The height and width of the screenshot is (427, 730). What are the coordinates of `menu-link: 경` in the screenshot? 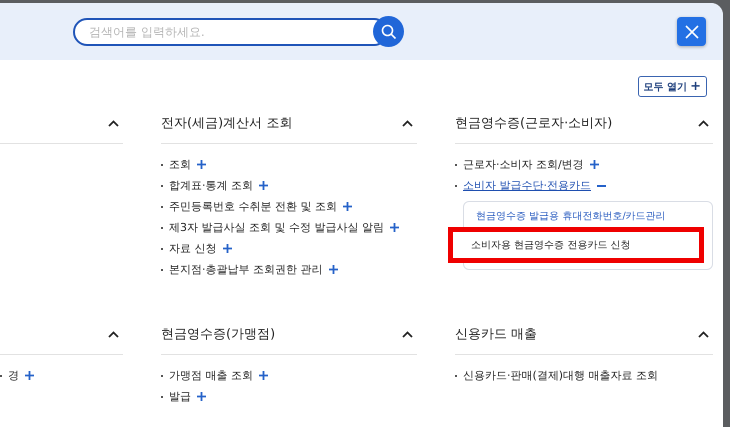 It's located at (21, 375).